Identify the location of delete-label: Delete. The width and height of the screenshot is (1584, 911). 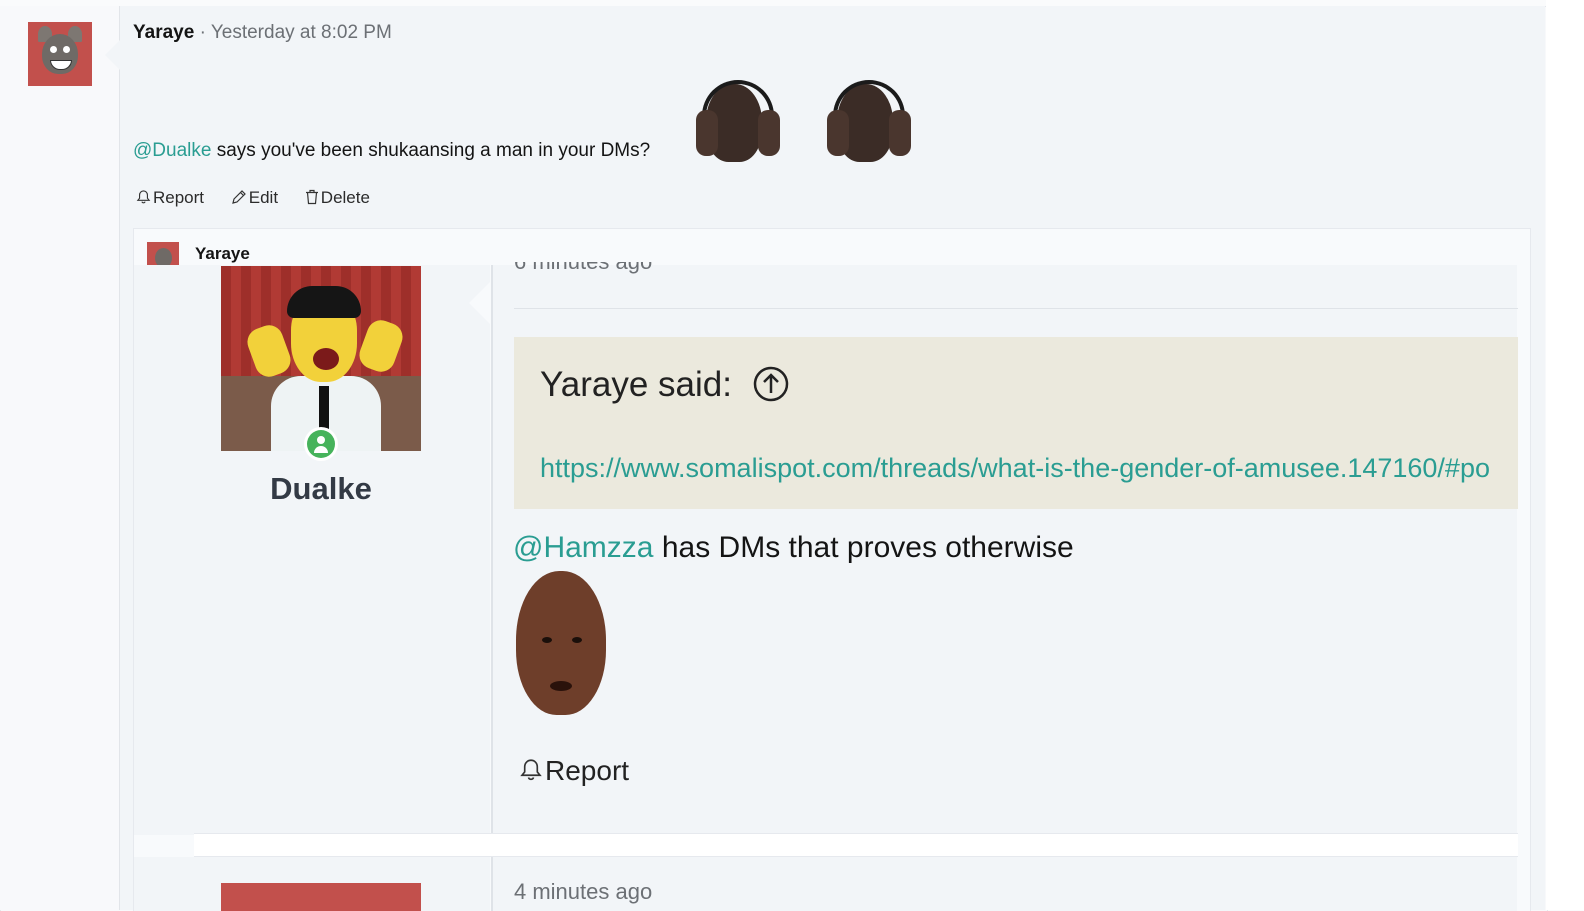
(345, 197).